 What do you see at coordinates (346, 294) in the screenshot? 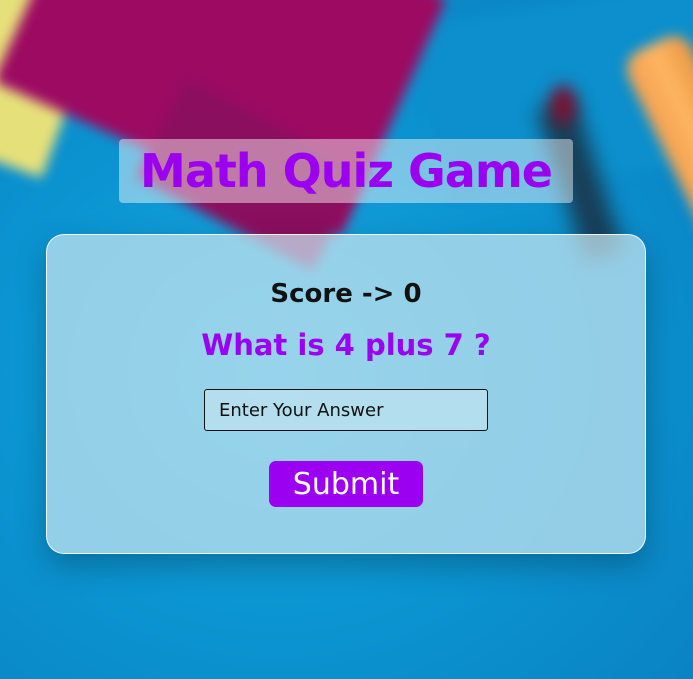
I see `score-display: Score -> 0` at bounding box center [346, 294].